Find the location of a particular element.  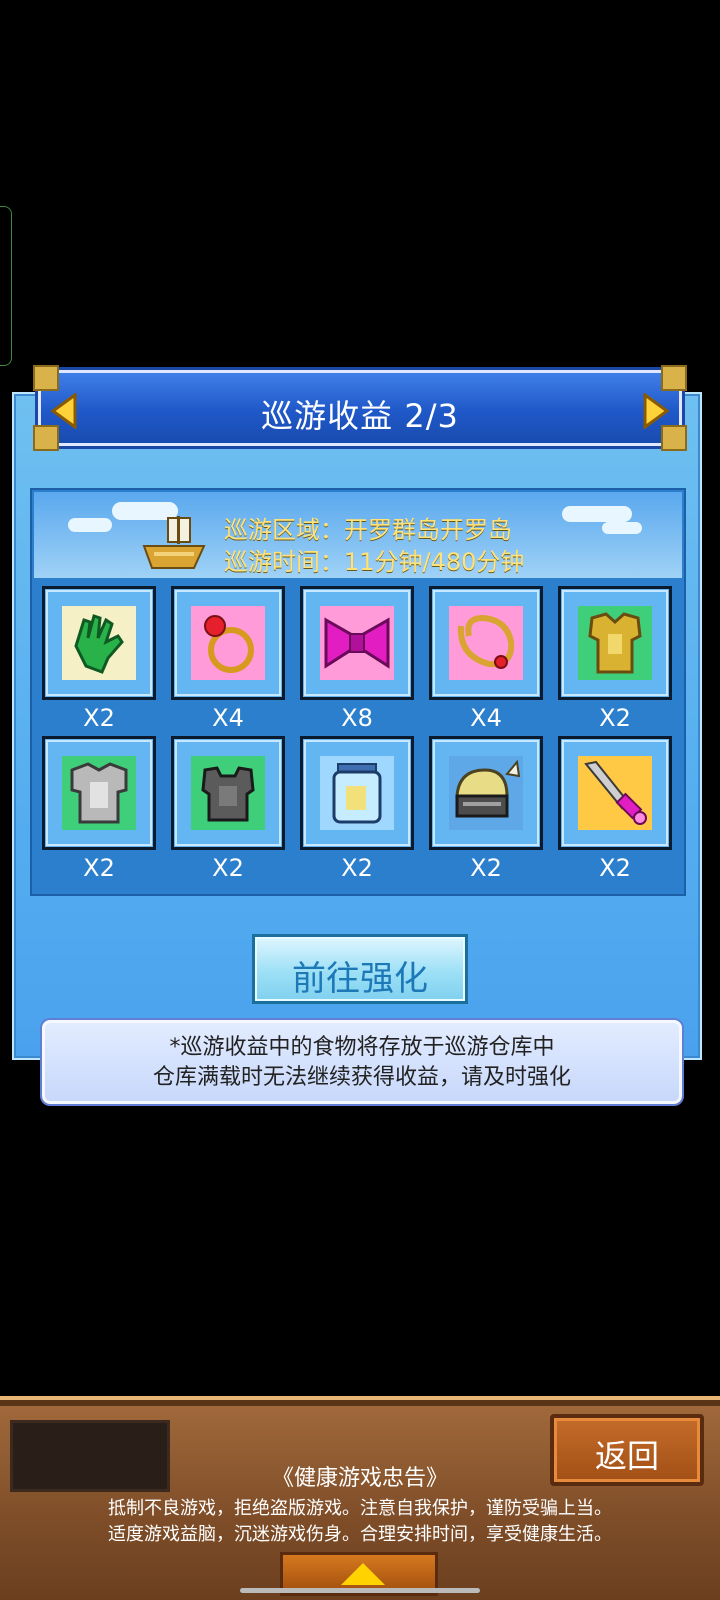

go-upgrade-label: 前往强化 is located at coordinates (360, 979).